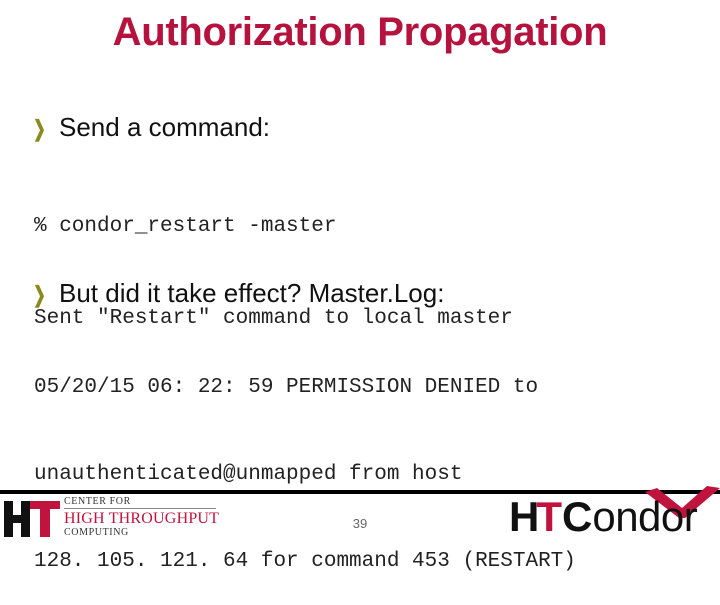  What do you see at coordinates (360, 32) in the screenshot?
I see `slide-title: Authorization Propagation` at bounding box center [360, 32].